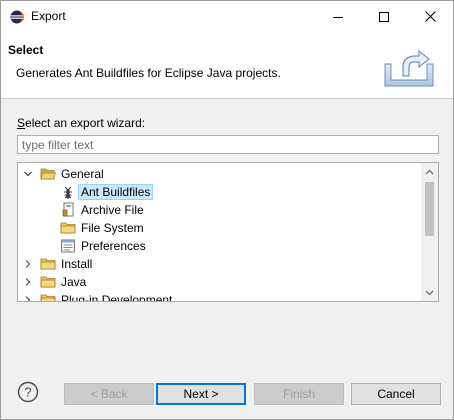 This screenshot has width=454, height=420. Describe the element at coordinates (220, 228) in the screenshot. I see `tree-item-file-system: File System` at that location.